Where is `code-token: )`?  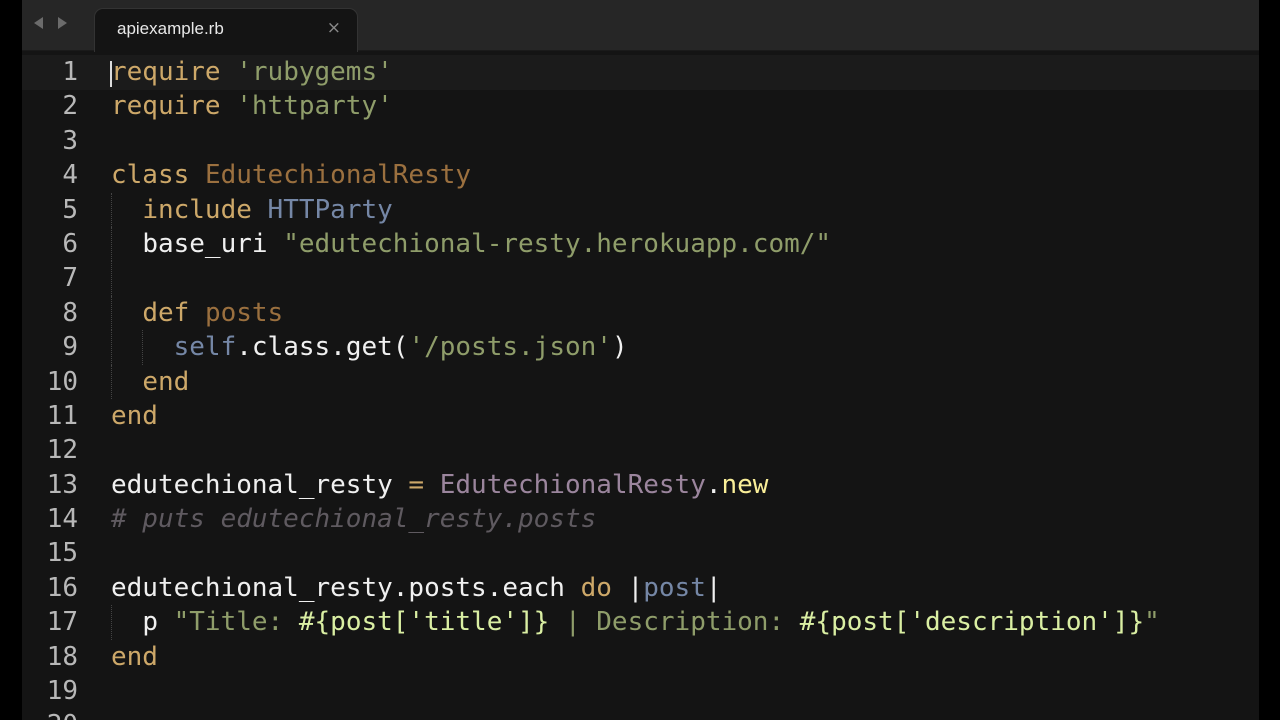
code-token: ) is located at coordinates (619, 347).